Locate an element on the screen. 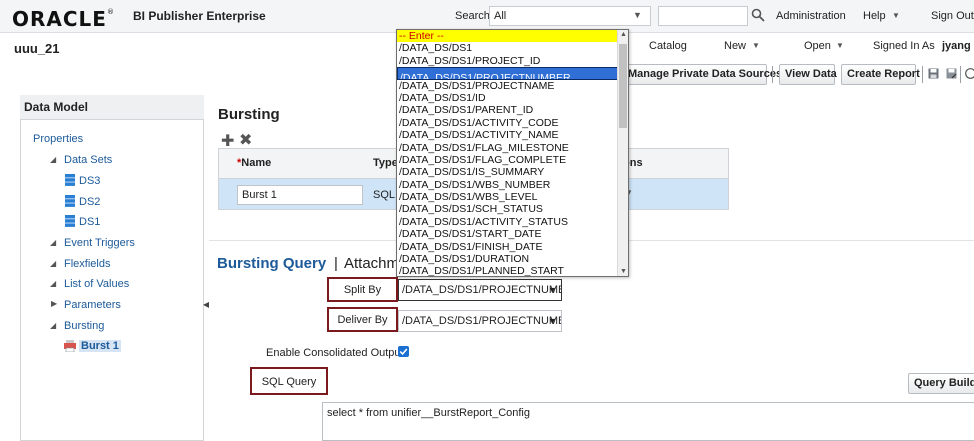 Image resolution: width=974 pixels, height=441 pixels. new-menu: New is located at coordinates (735, 46).